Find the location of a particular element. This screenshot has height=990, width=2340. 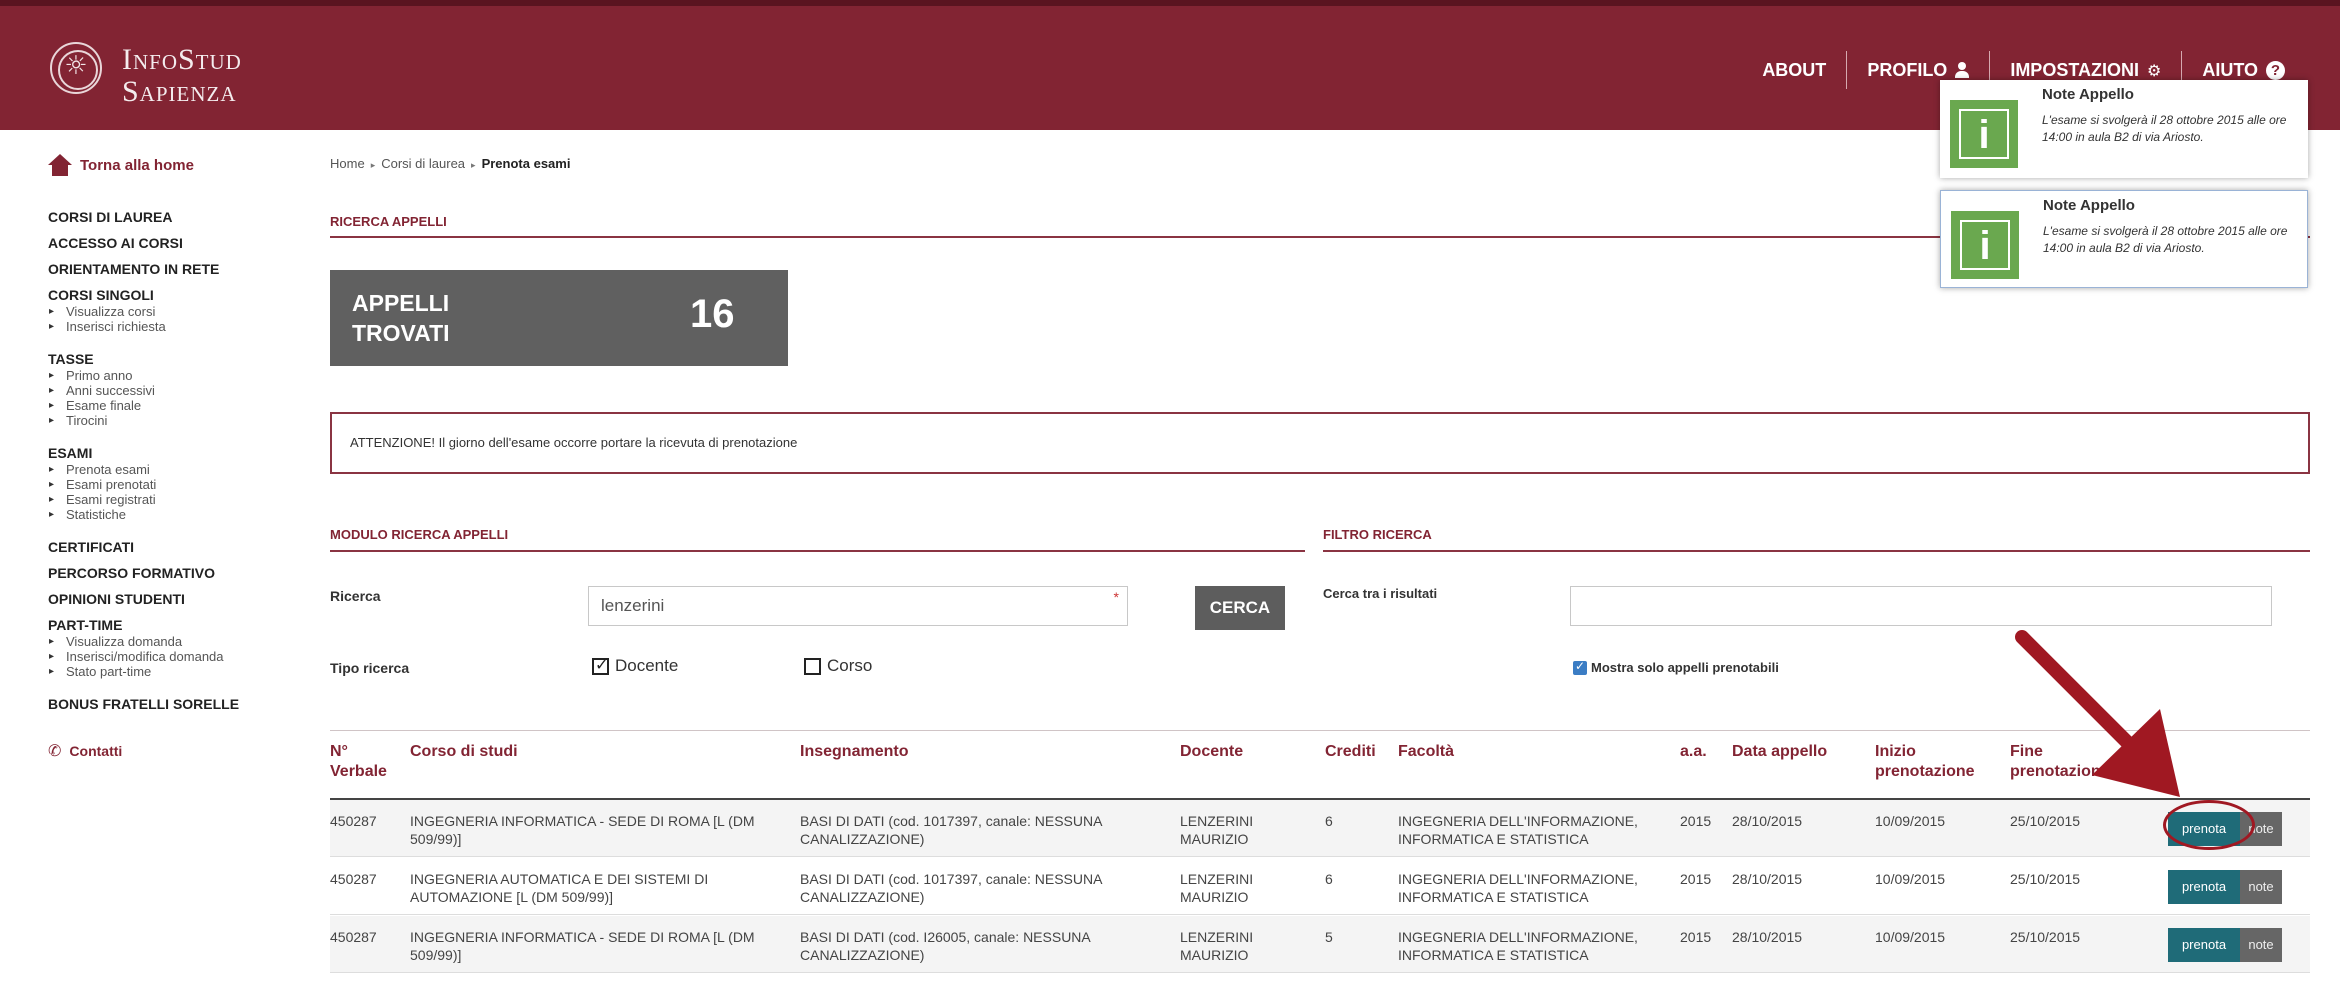

sidebar-item-opinioni: OPINIONI STUDENTI is located at coordinates (168, 599).